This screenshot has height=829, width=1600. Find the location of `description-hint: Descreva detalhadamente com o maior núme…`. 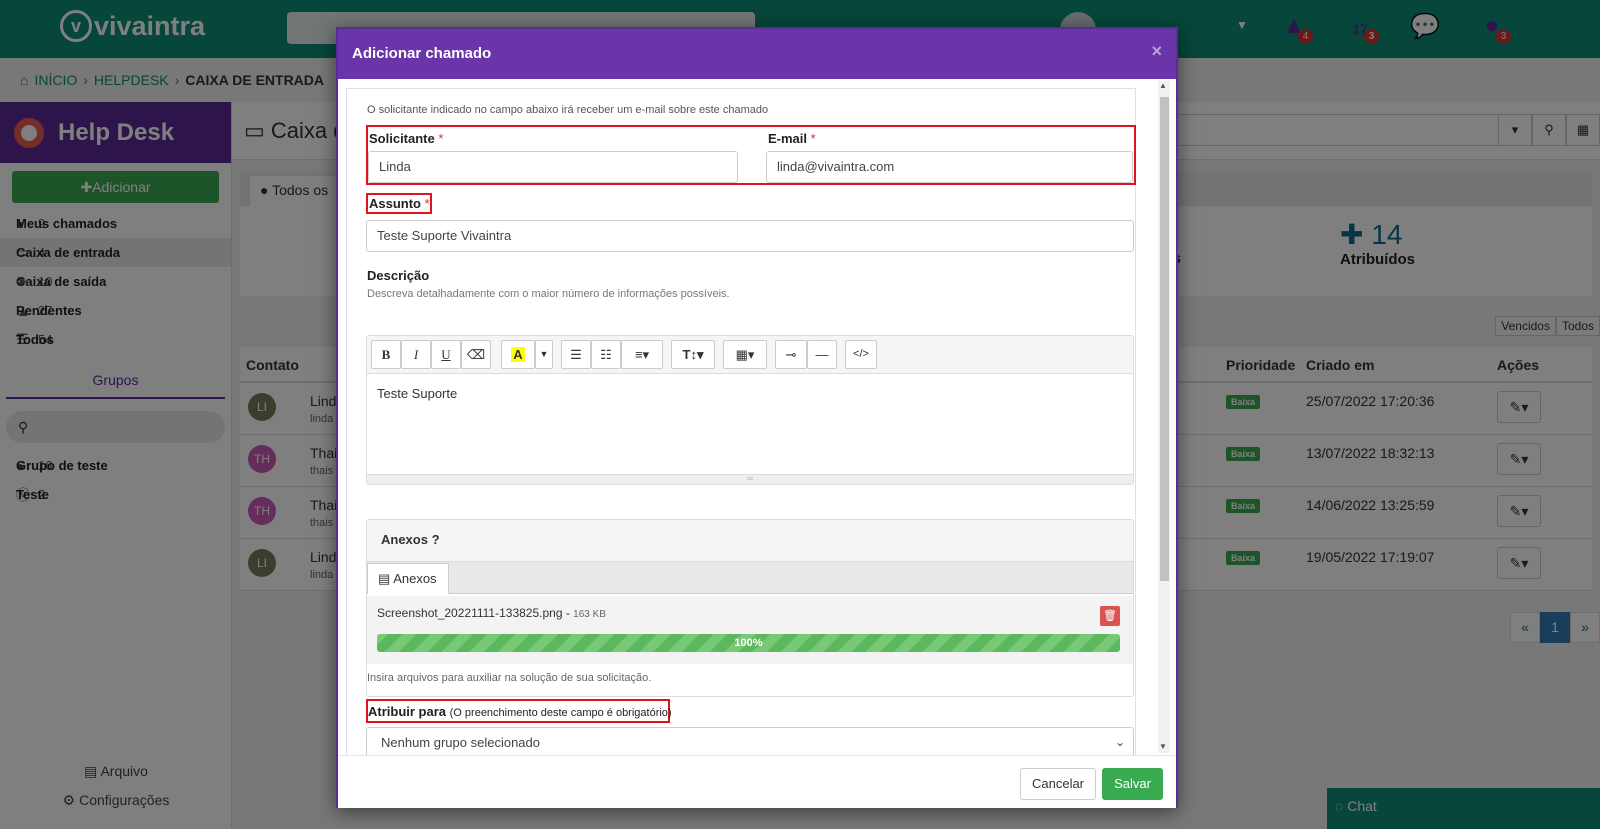

description-hint: Descreva detalhadamente com o maior núme… is located at coordinates (548, 294).